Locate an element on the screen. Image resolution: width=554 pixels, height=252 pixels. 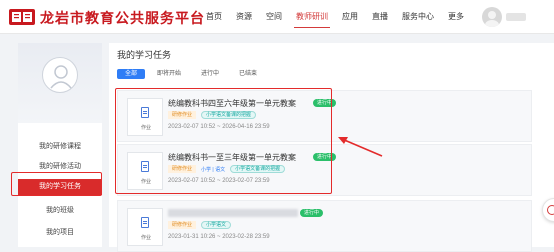
sidebar-item-courses: 我的研修课程 is located at coordinates (60, 146).